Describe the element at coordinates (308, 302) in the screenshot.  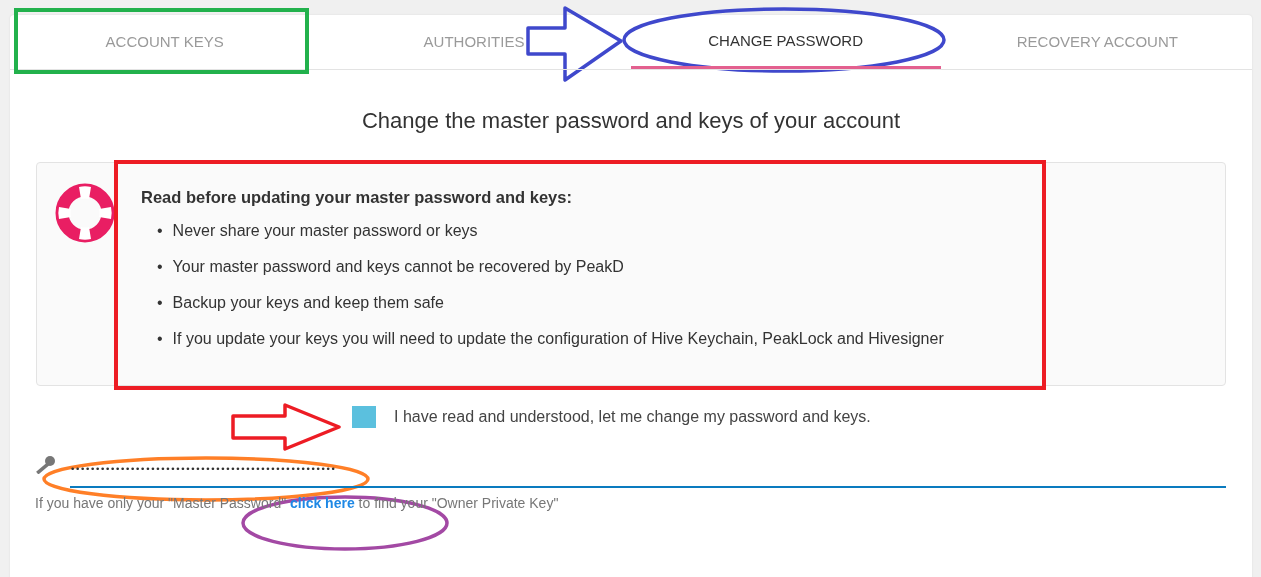
I see `notice-item: Backup your keys and keep them safe` at that location.